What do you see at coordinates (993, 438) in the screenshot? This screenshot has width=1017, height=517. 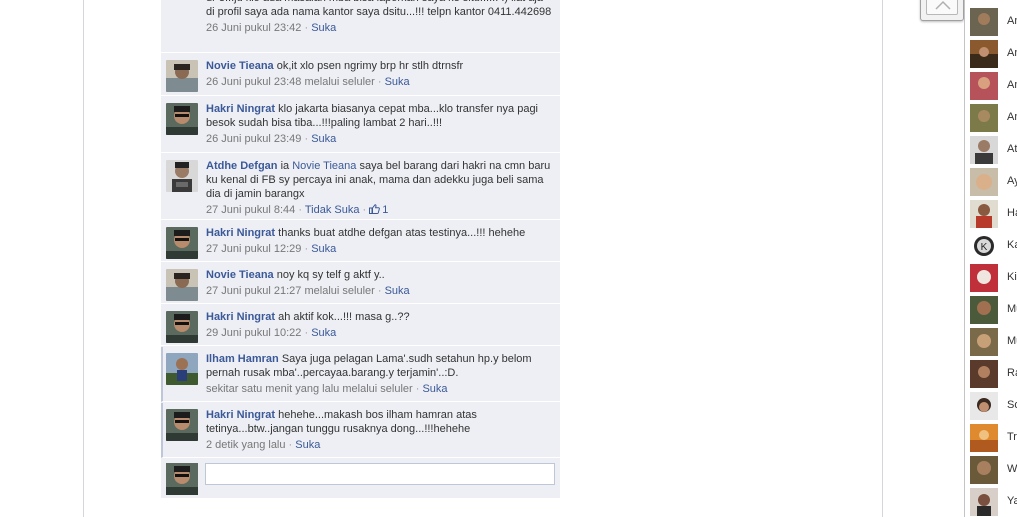 I see `chat-friend: Tri` at bounding box center [993, 438].